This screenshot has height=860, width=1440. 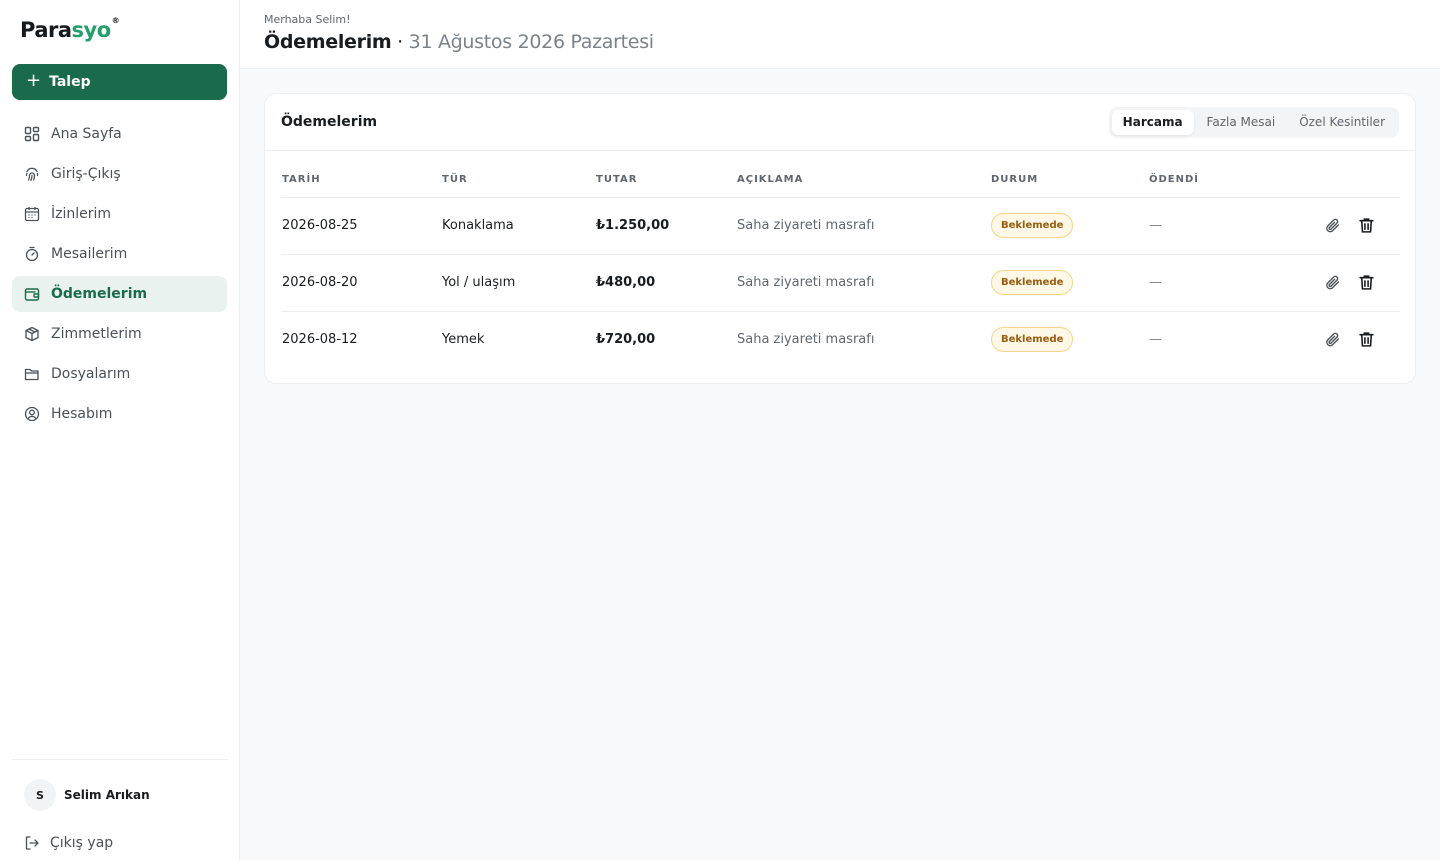 I want to click on sidebar-item-giris-cikis: Giriş-Çıkış, so click(x=119, y=174).